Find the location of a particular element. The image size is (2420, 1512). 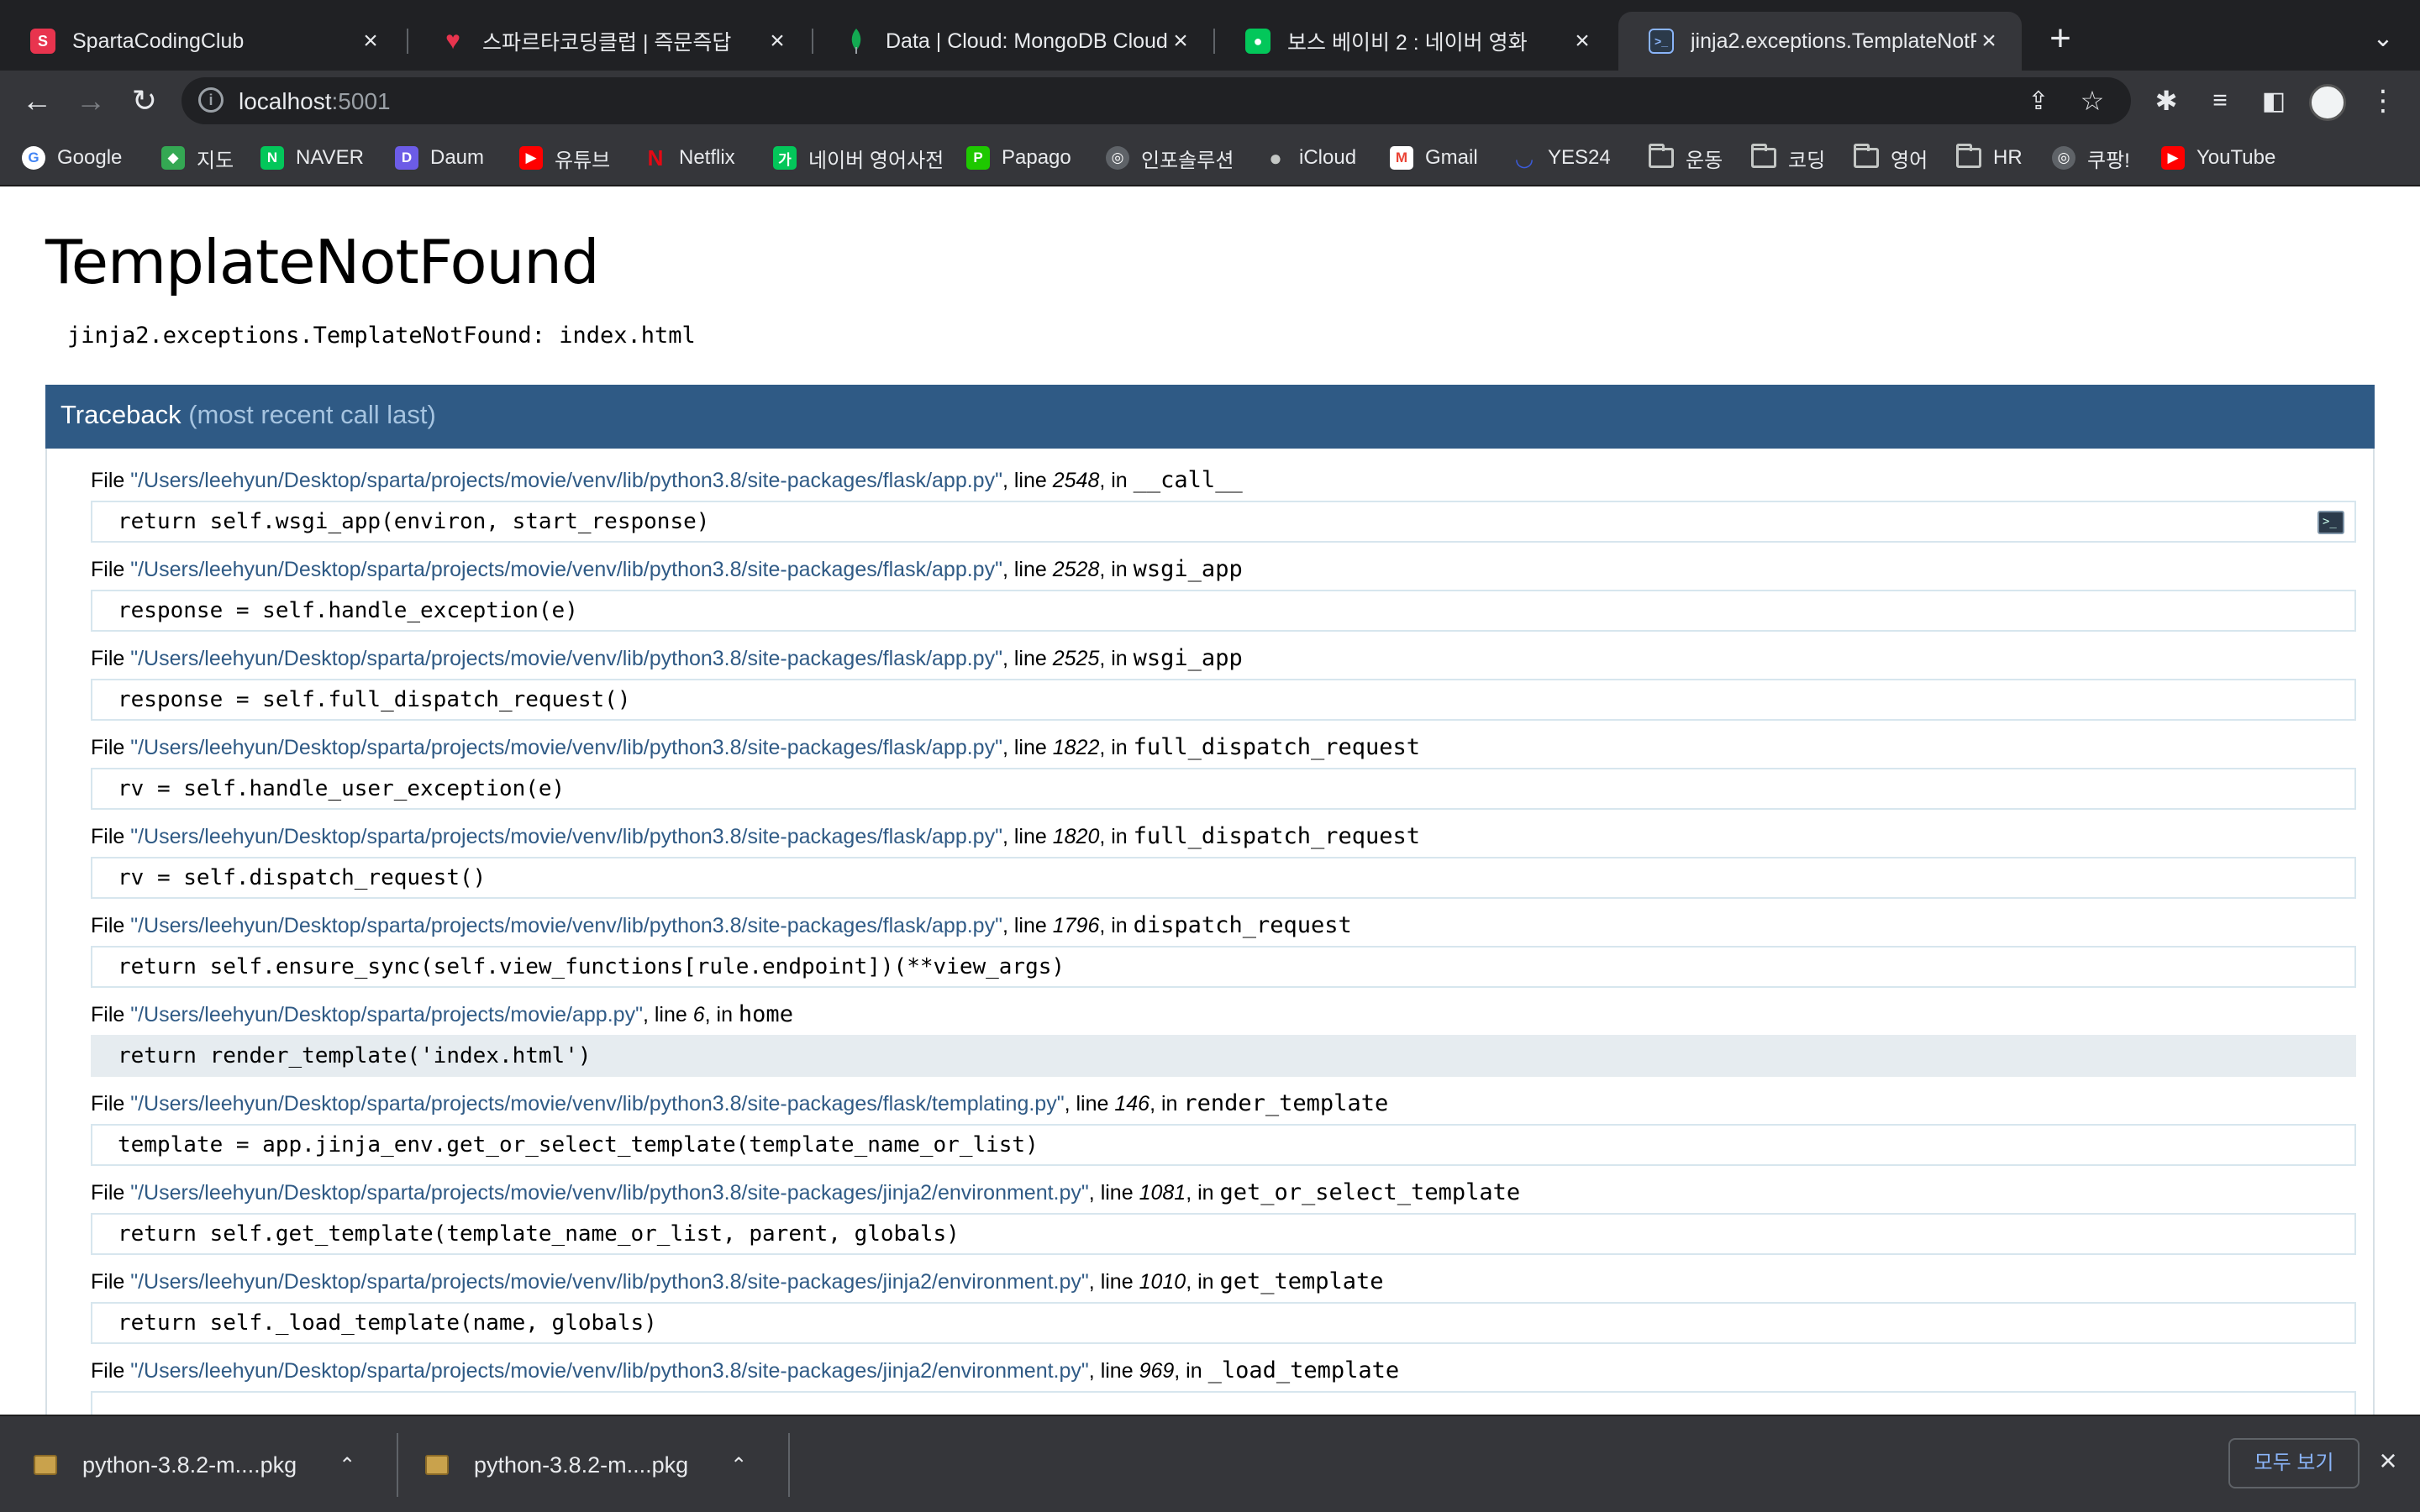

bookmark-naver-dict: 가 네이버 영어사전 is located at coordinates (858, 158).